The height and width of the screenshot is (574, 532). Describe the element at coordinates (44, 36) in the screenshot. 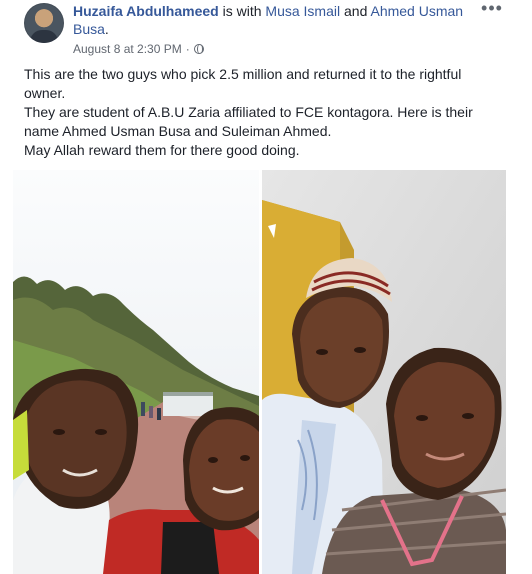

I see `avatar-figure` at that location.